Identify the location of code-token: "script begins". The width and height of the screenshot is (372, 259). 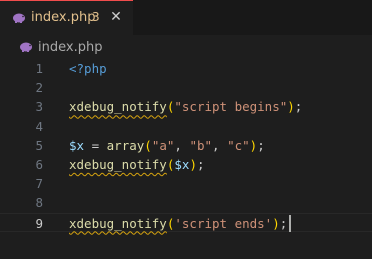
(231, 107).